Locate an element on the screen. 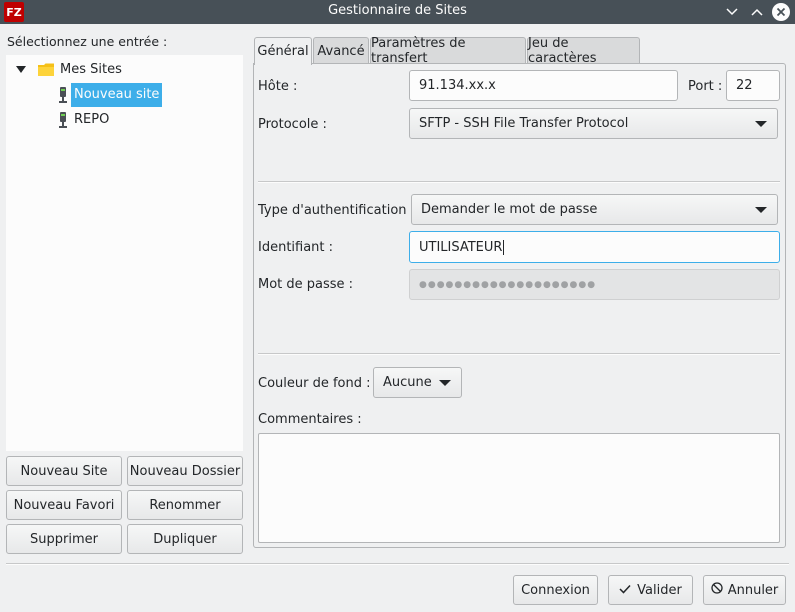  tree-folder-label: Mes Sites is located at coordinates (91, 69).